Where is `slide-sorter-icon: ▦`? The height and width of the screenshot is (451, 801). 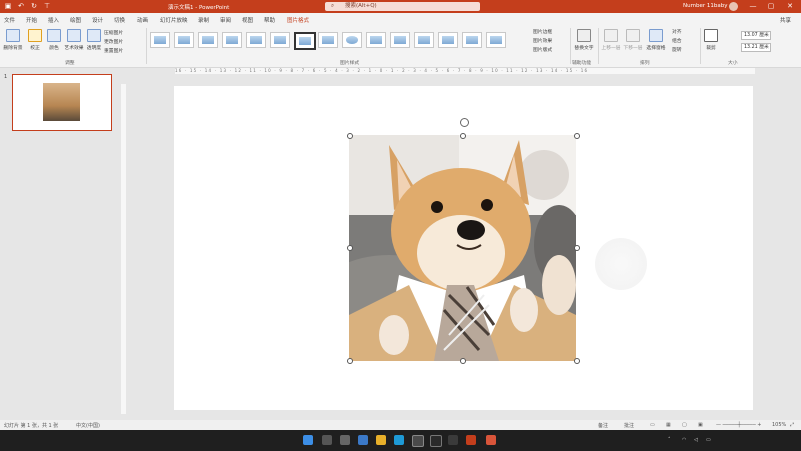 slide-sorter-icon: ▦ is located at coordinates (668, 425).